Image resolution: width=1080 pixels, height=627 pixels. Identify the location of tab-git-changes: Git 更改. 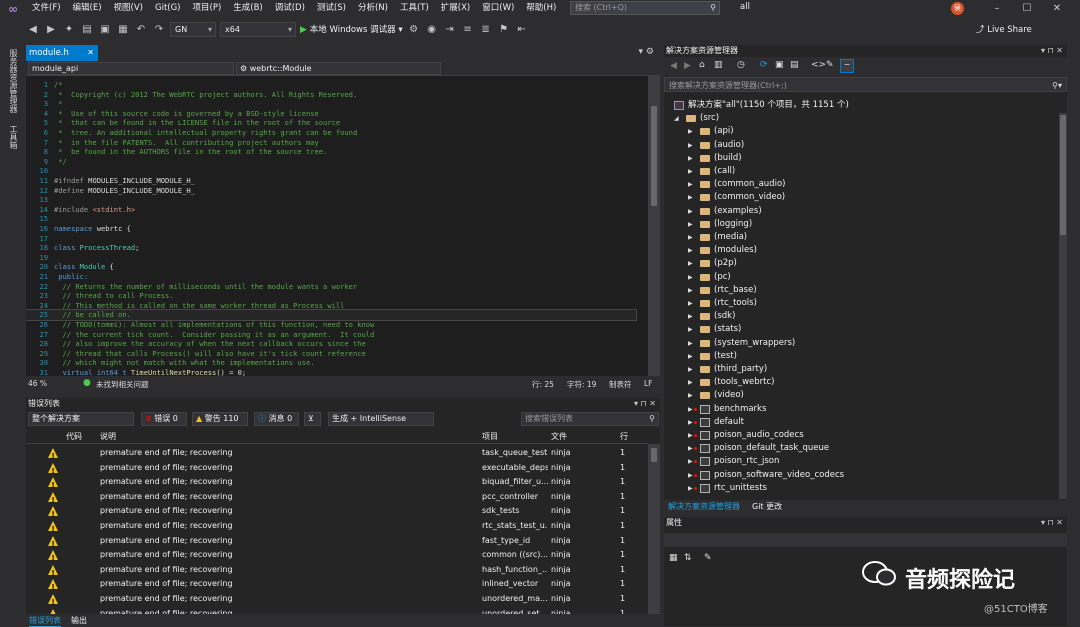
(767, 506).